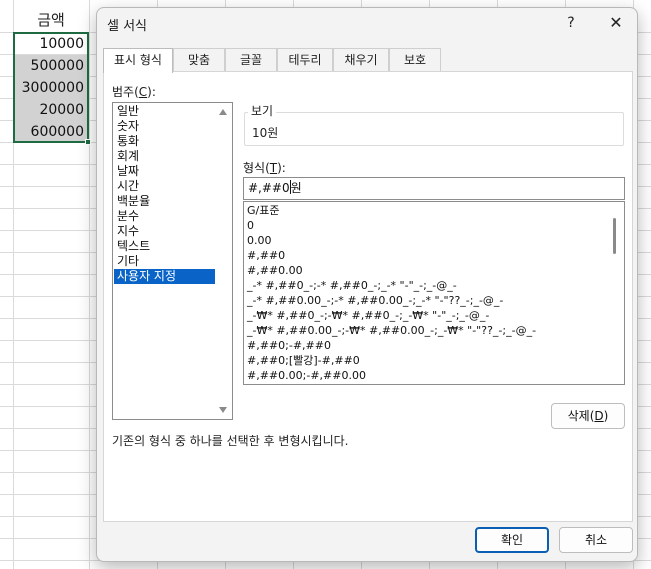 The width and height of the screenshot is (651, 569). Describe the element at coordinates (361, 60) in the screenshot. I see `tab-fill: 채우기` at that location.